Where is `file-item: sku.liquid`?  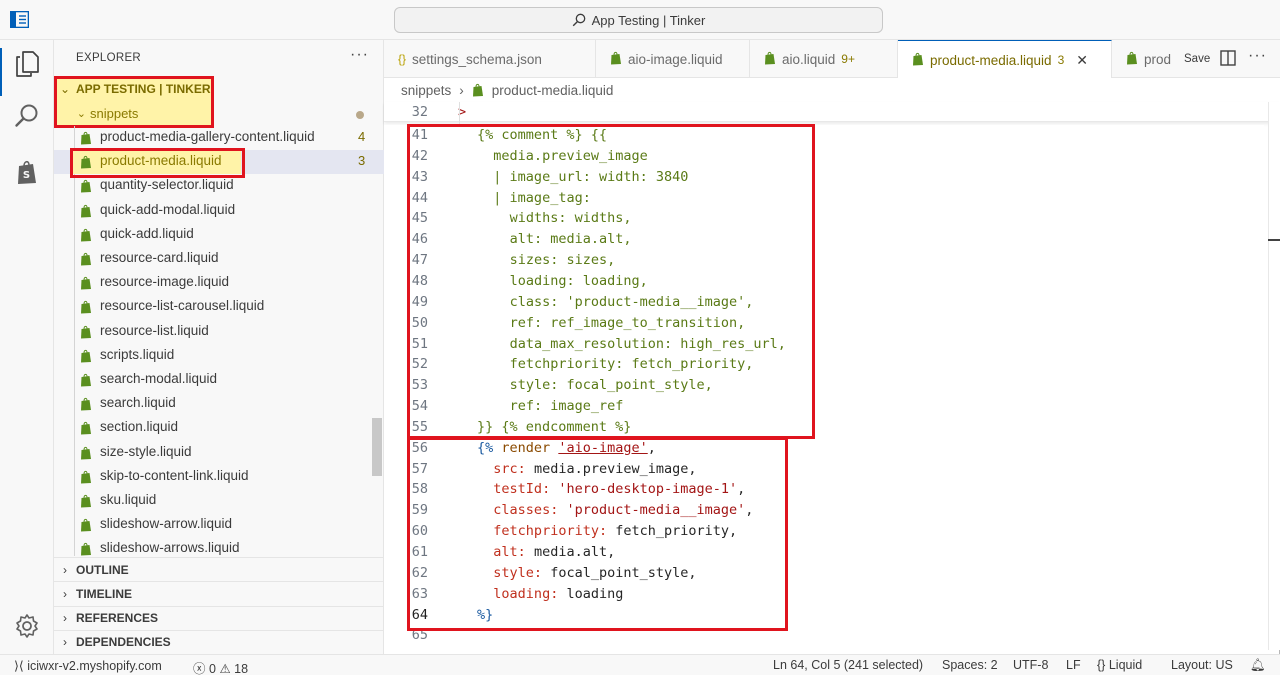
file-item: sku.liquid is located at coordinates (219, 501).